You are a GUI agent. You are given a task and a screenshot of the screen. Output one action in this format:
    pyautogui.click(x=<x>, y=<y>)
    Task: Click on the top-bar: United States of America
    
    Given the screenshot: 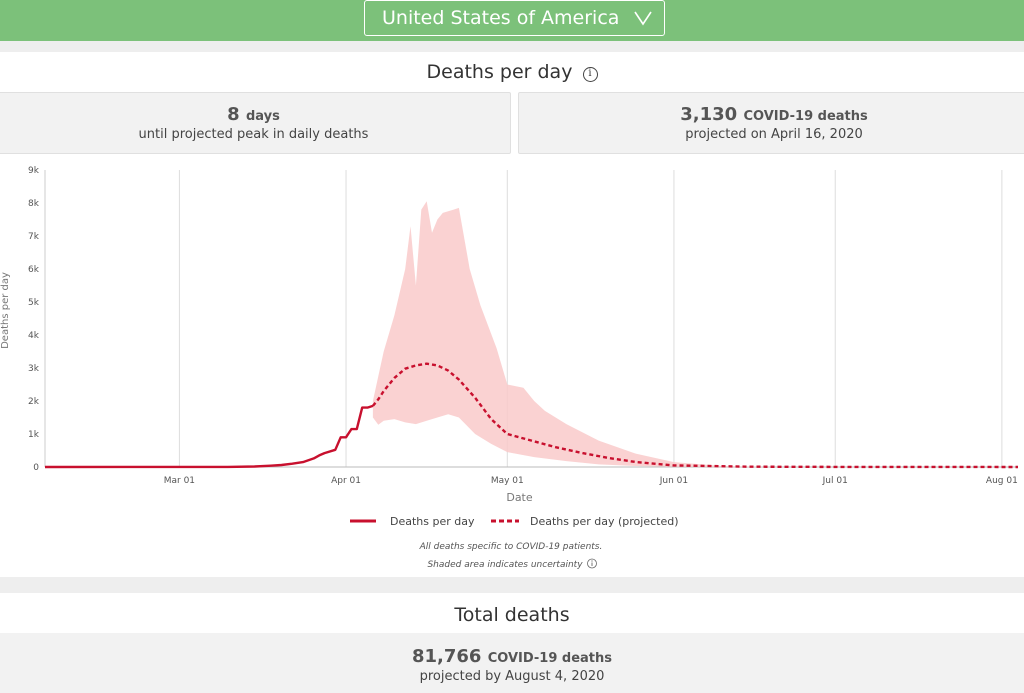 What is the action you would take?
    pyautogui.click(x=512, y=20)
    